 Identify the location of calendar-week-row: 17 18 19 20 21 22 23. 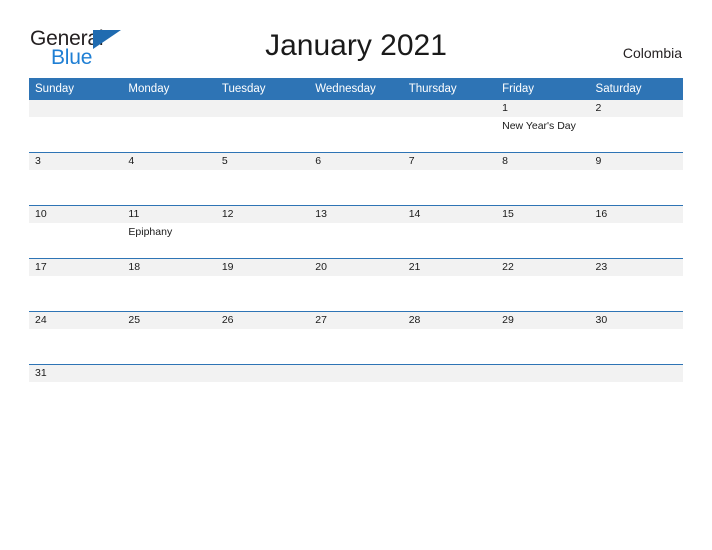
(356, 285).